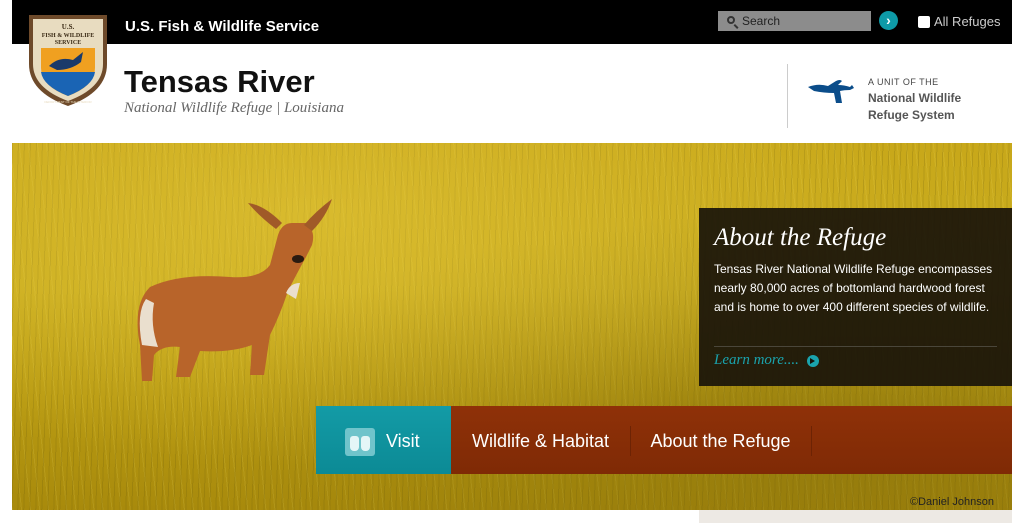 The image size is (1022, 523). I want to click on nwrs-divider, so click(787, 96).